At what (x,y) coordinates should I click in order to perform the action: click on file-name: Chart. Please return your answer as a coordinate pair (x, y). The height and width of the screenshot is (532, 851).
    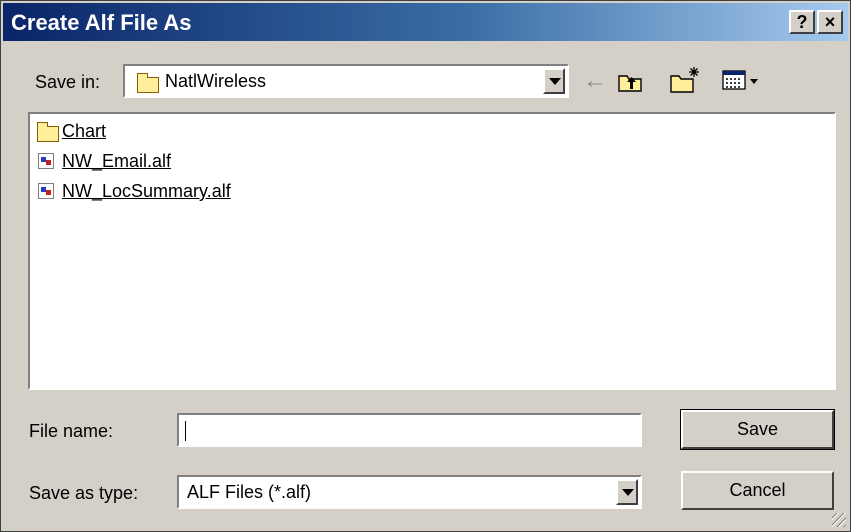
    Looking at the image, I should click on (84, 131).